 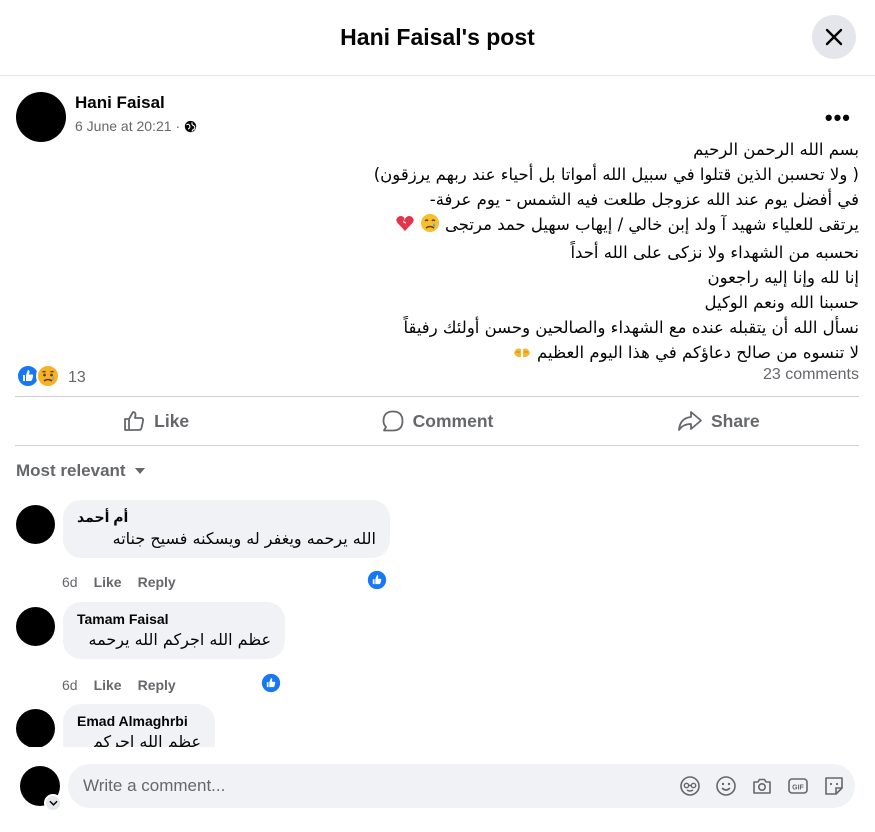 What do you see at coordinates (690, 421) in the screenshot?
I see `share-arrow-icon` at bounding box center [690, 421].